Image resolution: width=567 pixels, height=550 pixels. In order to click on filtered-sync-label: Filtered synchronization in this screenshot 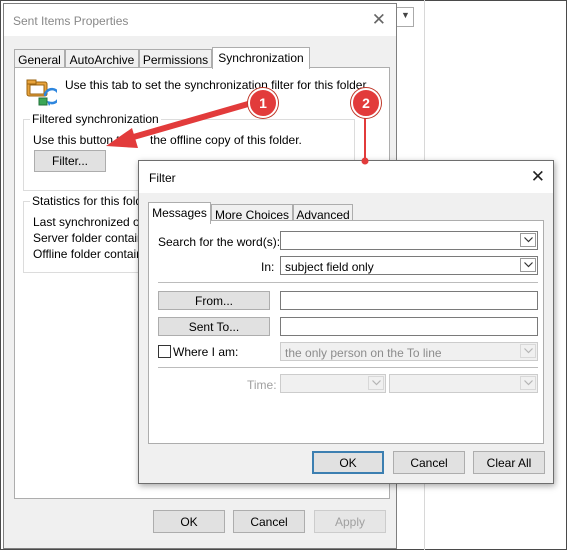, I will do `click(95, 119)`.